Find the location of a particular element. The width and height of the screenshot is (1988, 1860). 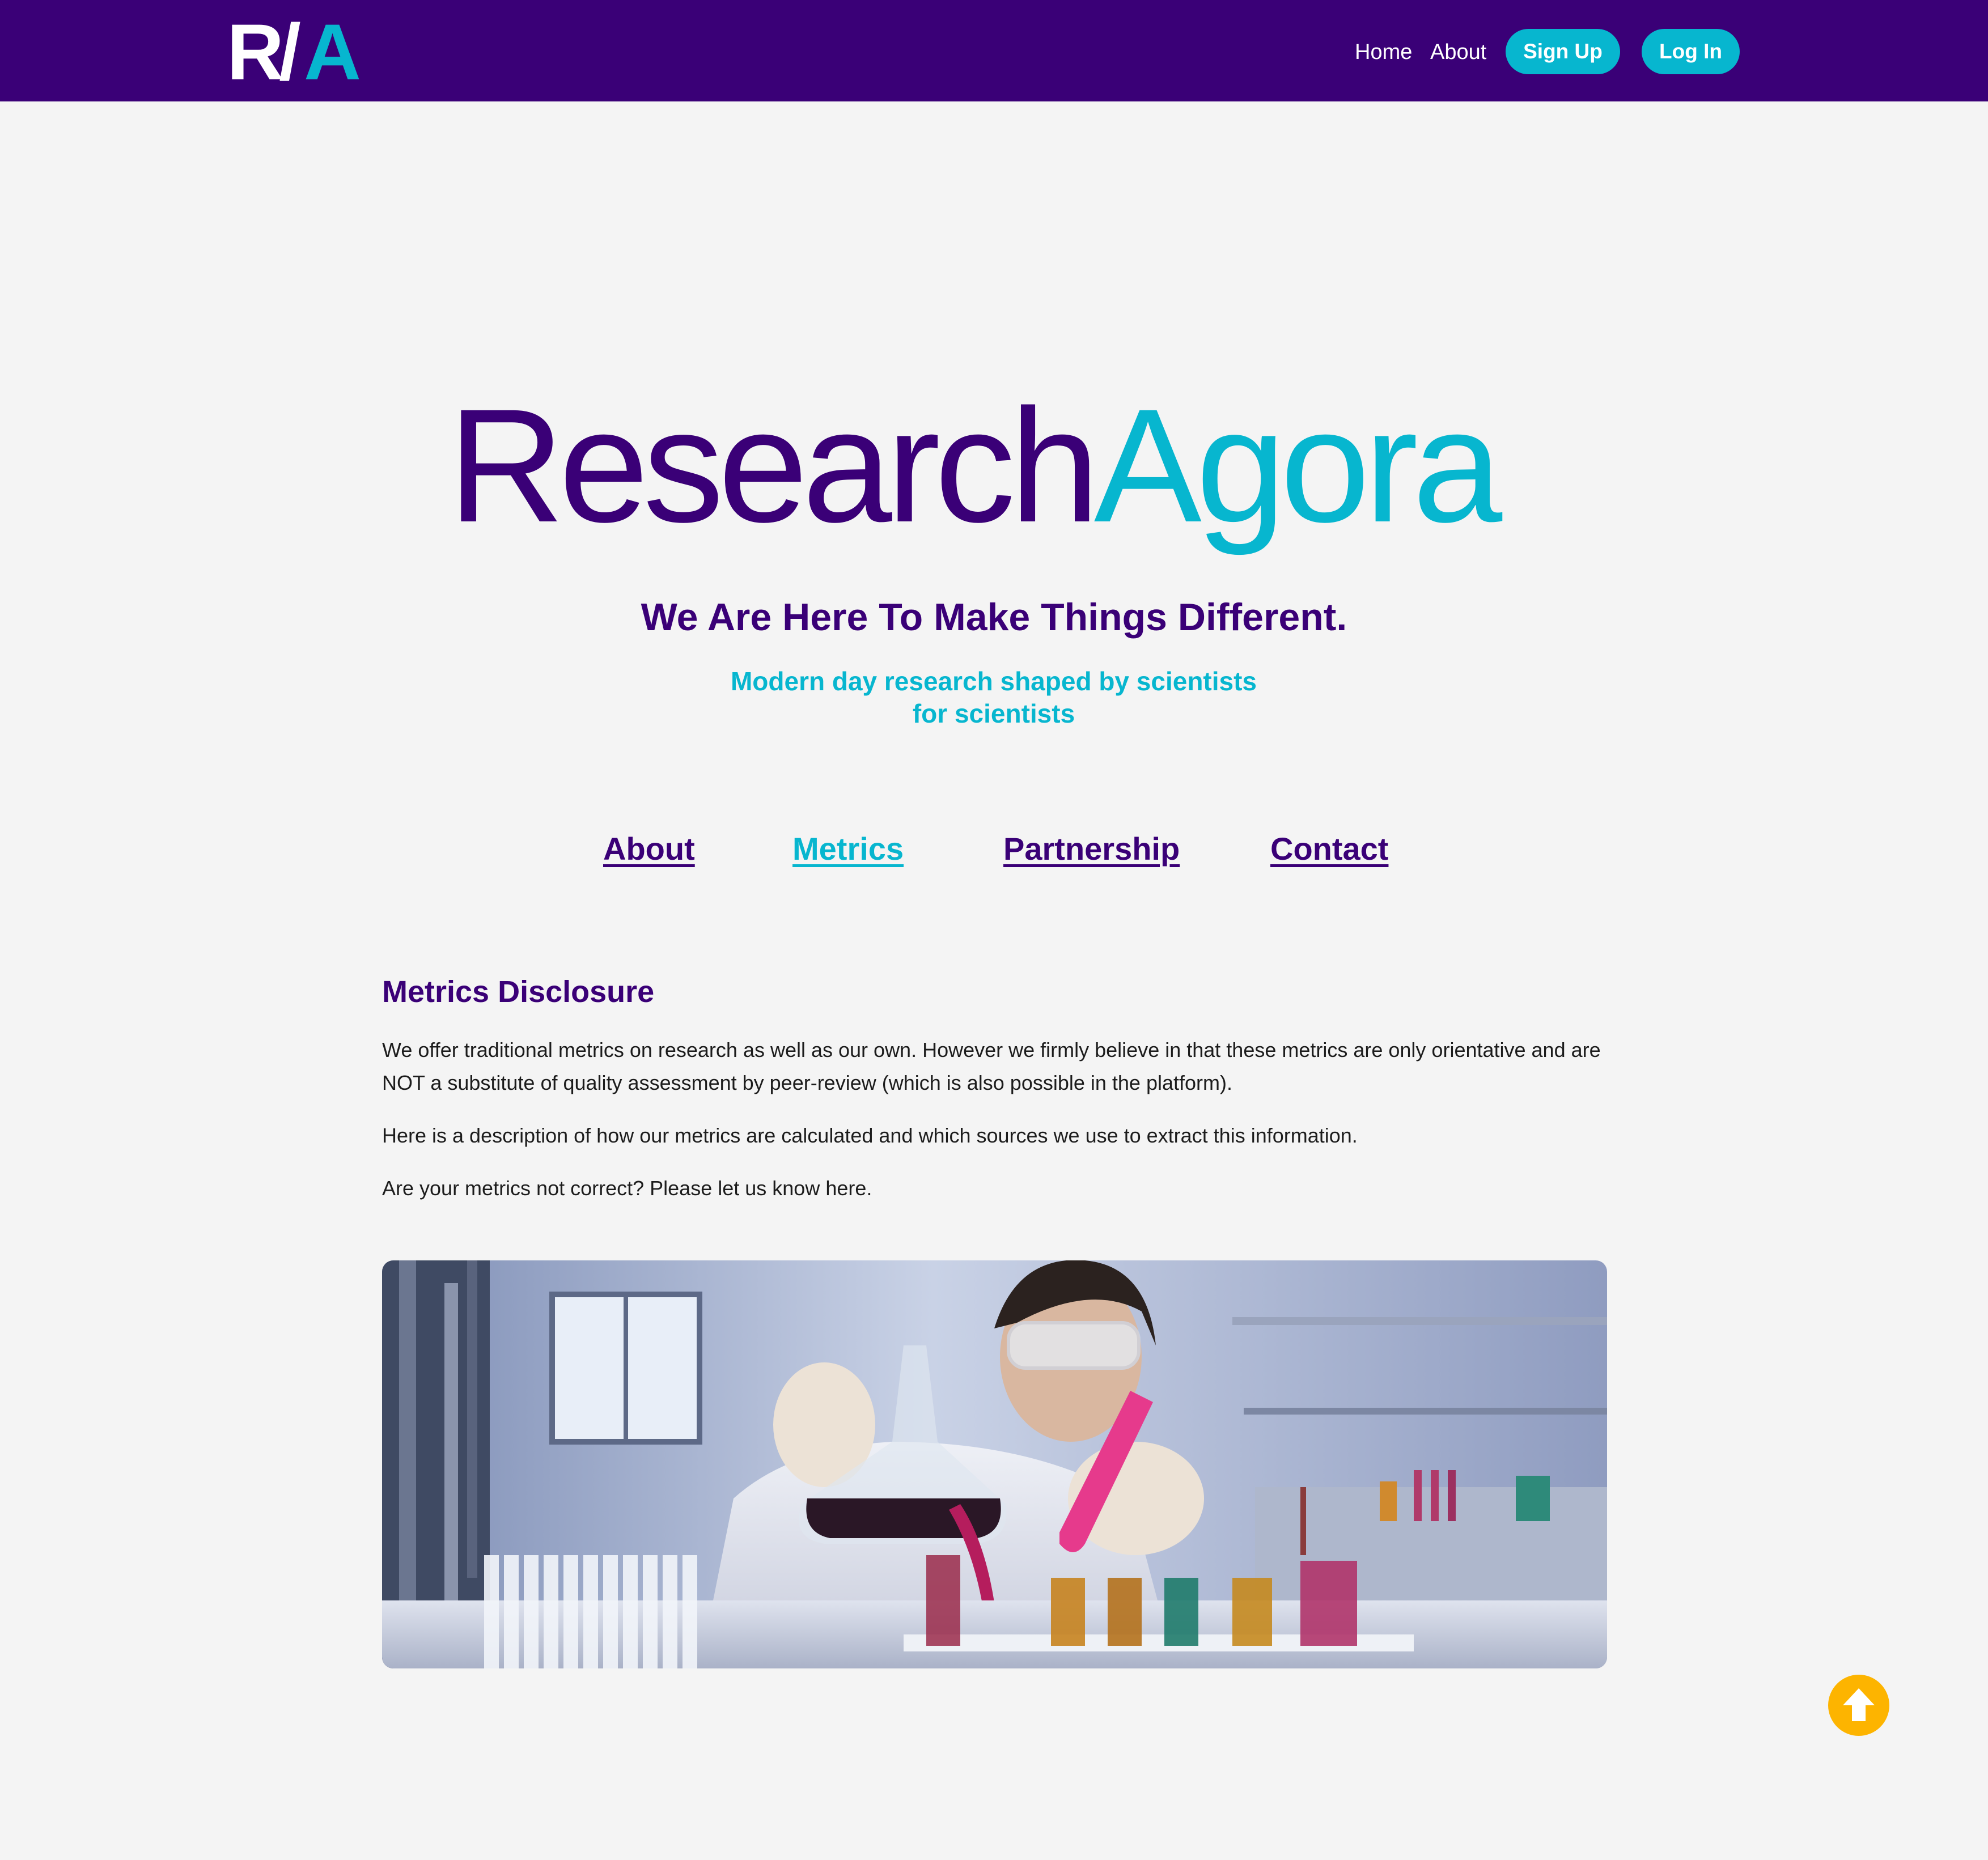

research-agora-wordmark: ResearchAgora is located at coordinates (978, 471).